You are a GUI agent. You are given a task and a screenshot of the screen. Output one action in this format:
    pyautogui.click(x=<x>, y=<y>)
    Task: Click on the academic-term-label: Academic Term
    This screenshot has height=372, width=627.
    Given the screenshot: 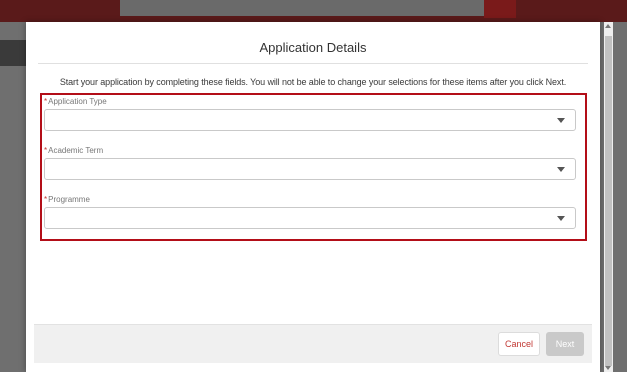 What is the action you would take?
    pyautogui.click(x=76, y=150)
    